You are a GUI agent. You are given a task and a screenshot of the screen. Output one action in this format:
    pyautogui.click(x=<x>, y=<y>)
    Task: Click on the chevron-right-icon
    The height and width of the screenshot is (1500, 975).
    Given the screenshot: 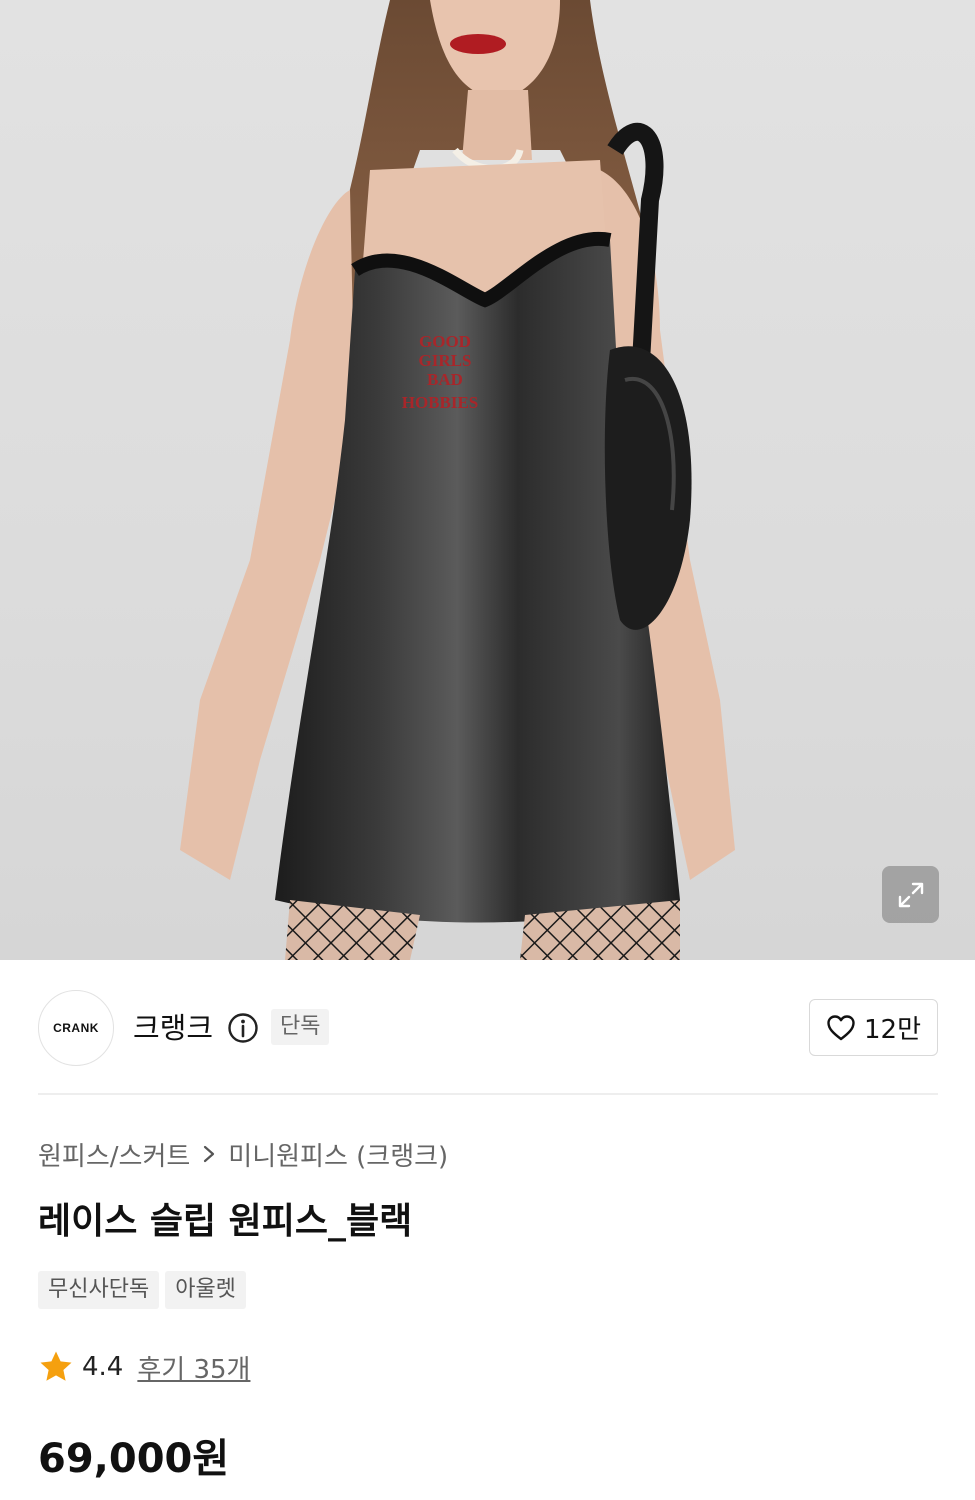 What is the action you would take?
    pyautogui.click(x=209, y=1154)
    